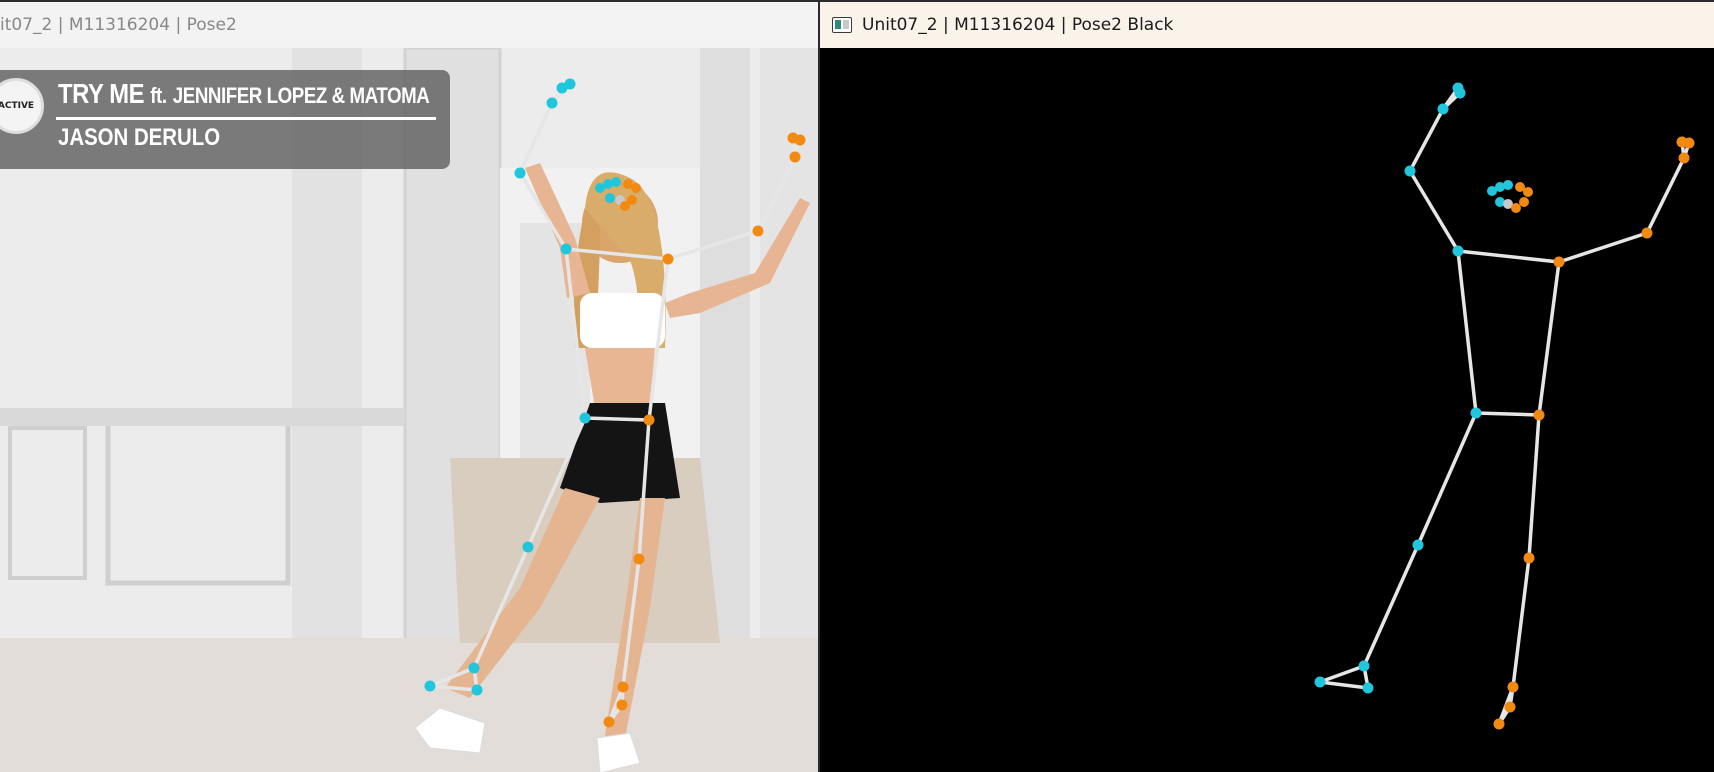  I want to click on black-window-title: Unit07_2 | M11316204 | Pose2 Black, so click(1018, 25).